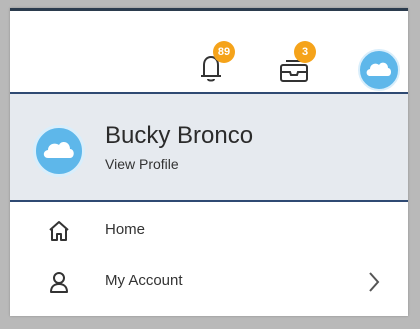 This screenshot has width=420, height=329. I want to click on user-avatar-button, so click(379, 70).